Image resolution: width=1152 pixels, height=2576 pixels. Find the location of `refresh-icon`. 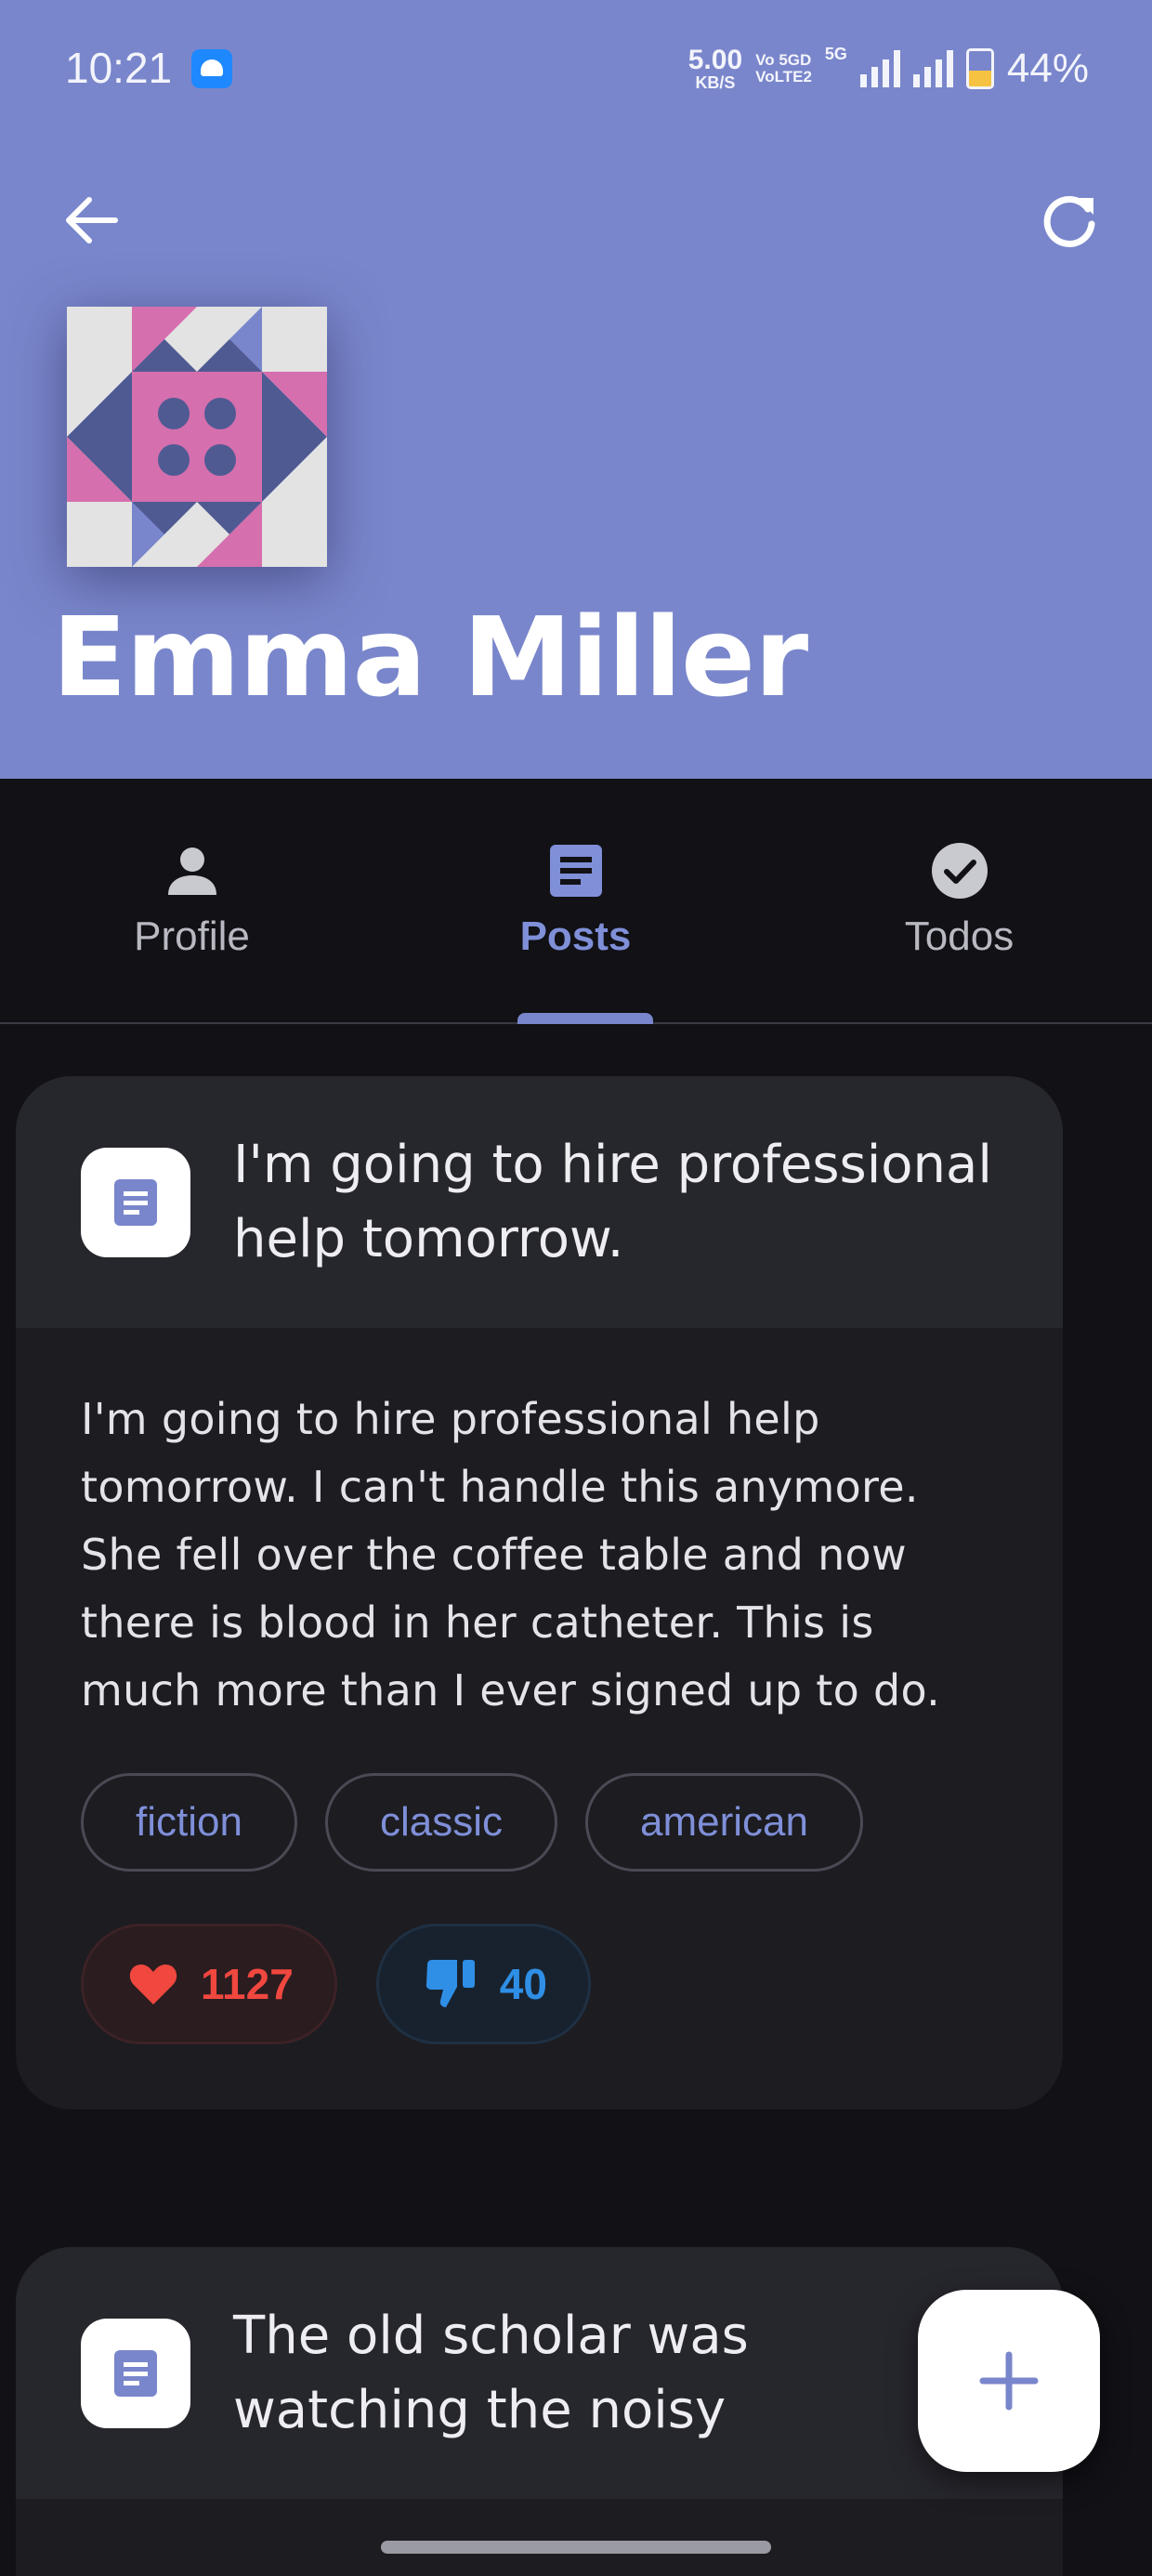

refresh-icon is located at coordinates (1069, 221).